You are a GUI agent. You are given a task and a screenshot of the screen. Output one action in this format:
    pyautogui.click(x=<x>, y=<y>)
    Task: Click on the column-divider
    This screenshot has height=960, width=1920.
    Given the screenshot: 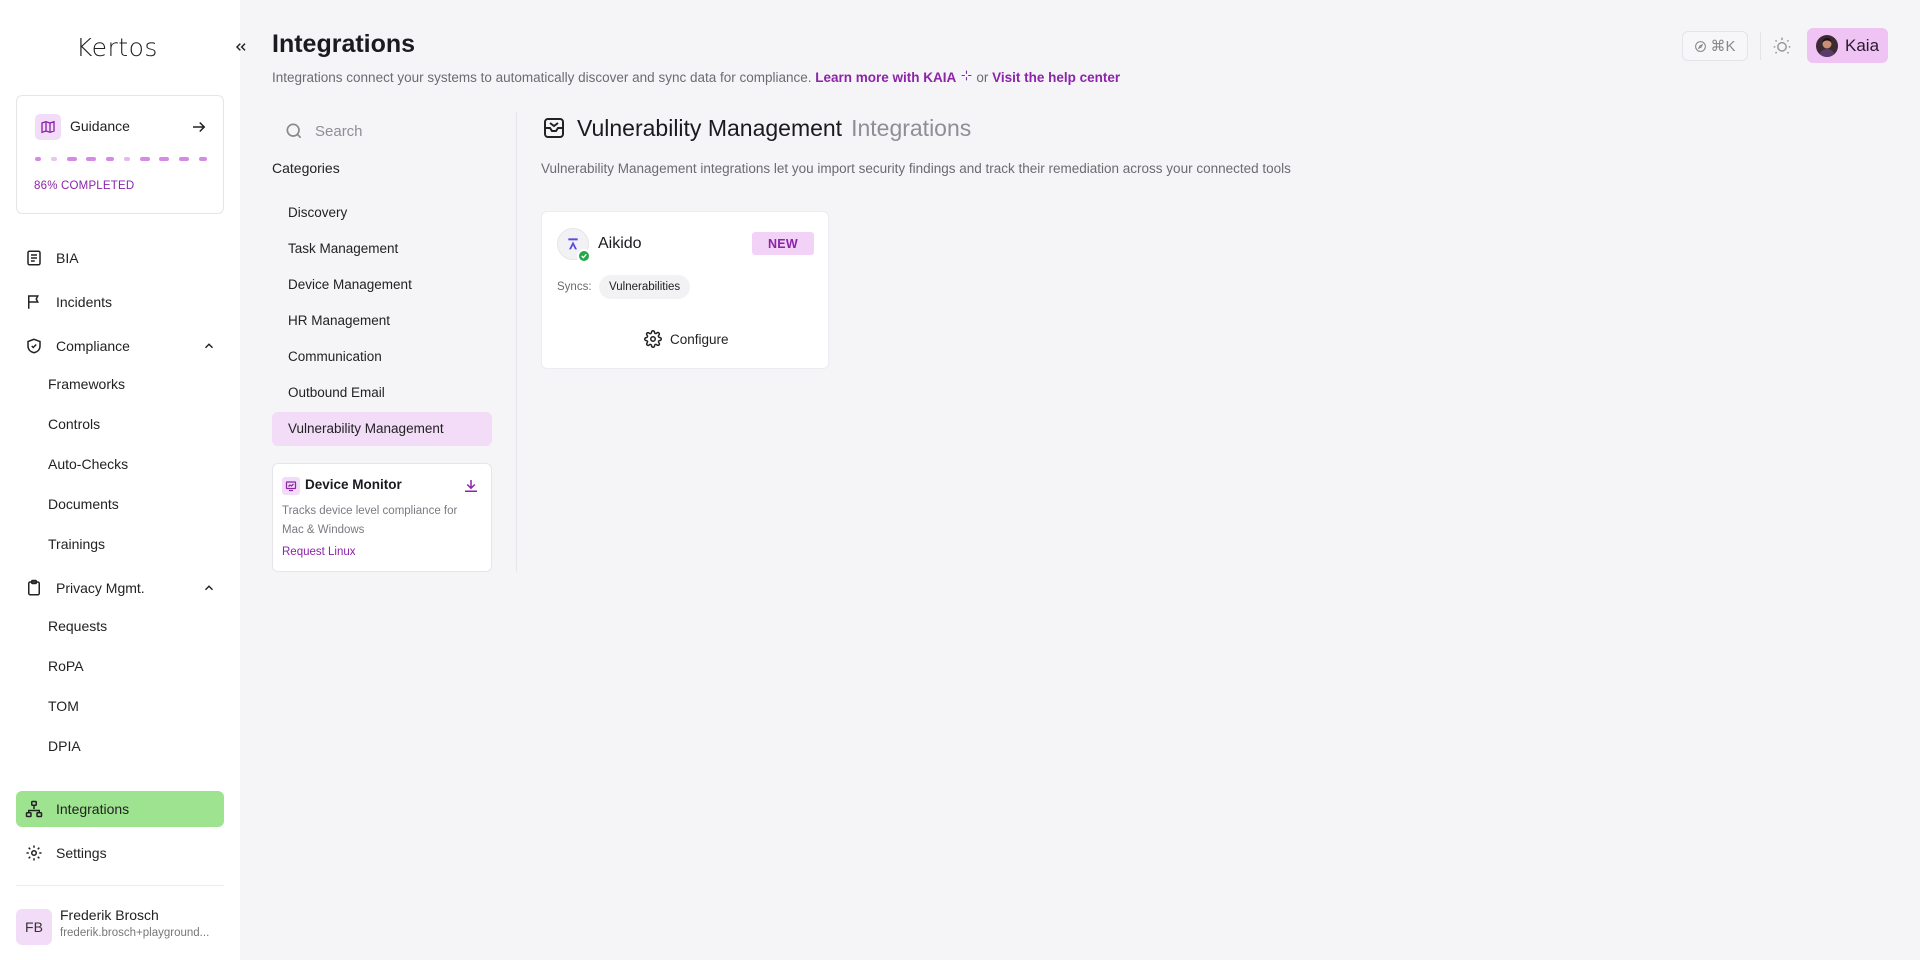 What is the action you would take?
    pyautogui.click(x=516, y=342)
    